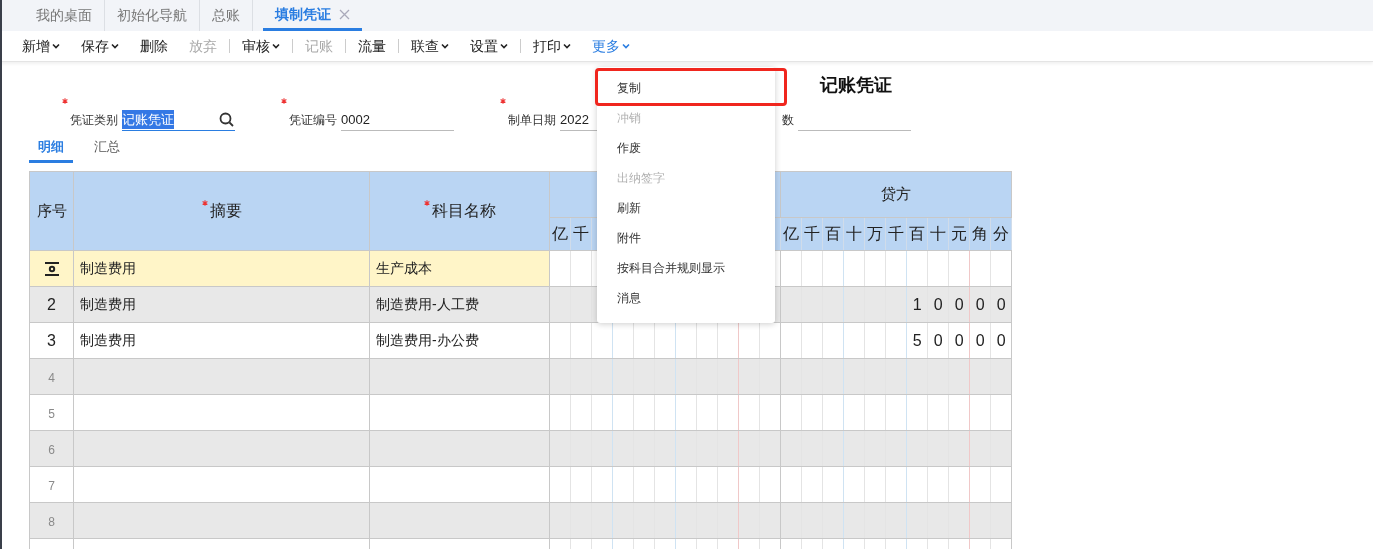 Image resolution: width=1373 pixels, height=549 pixels. Describe the element at coordinates (686, 268) in the screenshot. I see `menu-item: 按科目合并规则显示` at that location.